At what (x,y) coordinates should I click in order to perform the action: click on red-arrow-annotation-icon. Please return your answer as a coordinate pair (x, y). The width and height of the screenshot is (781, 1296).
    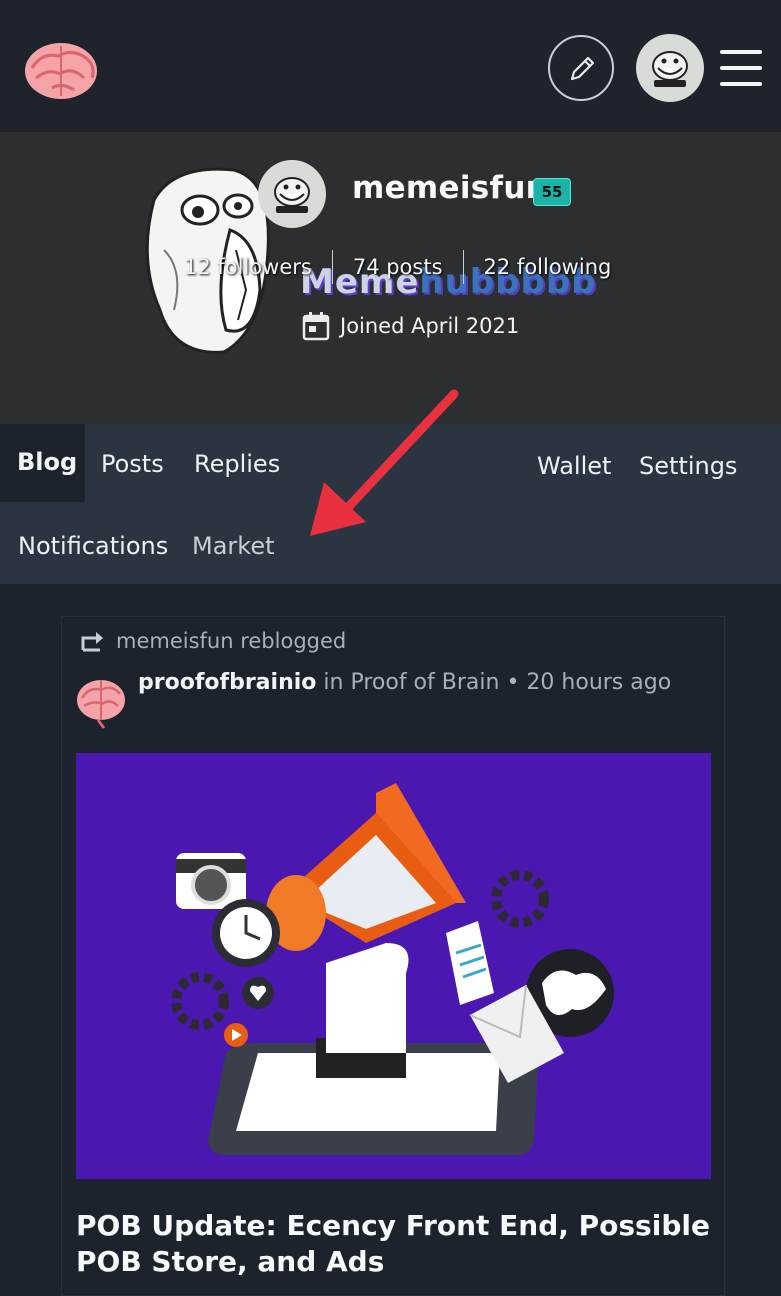
    Looking at the image, I should click on (385, 464).